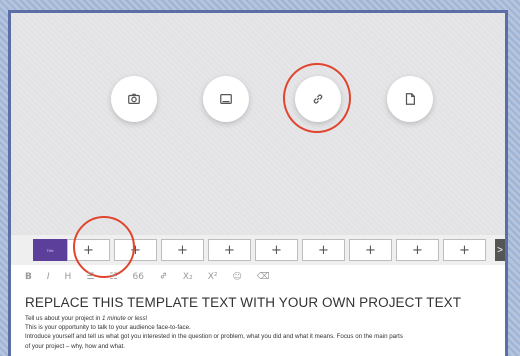 The width and height of the screenshot is (520, 356). Describe the element at coordinates (188, 277) in the screenshot. I see `subscript-button: X₂` at that location.